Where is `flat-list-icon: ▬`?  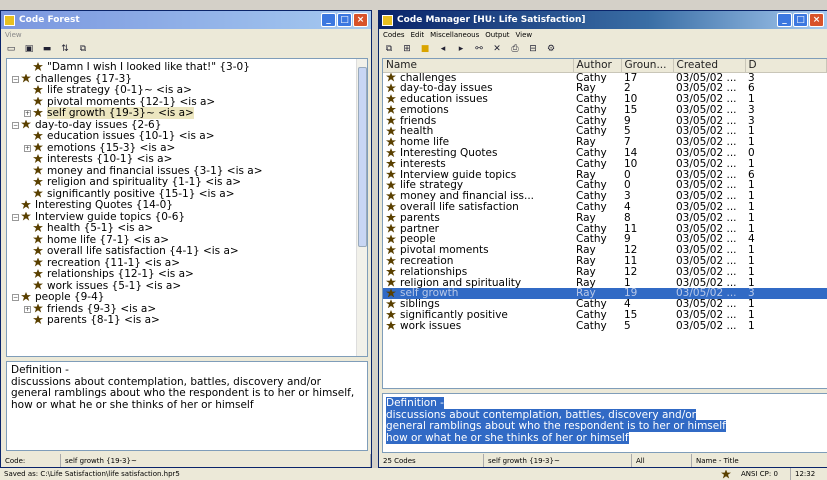
flat-list-icon: ▬ is located at coordinates (47, 49).